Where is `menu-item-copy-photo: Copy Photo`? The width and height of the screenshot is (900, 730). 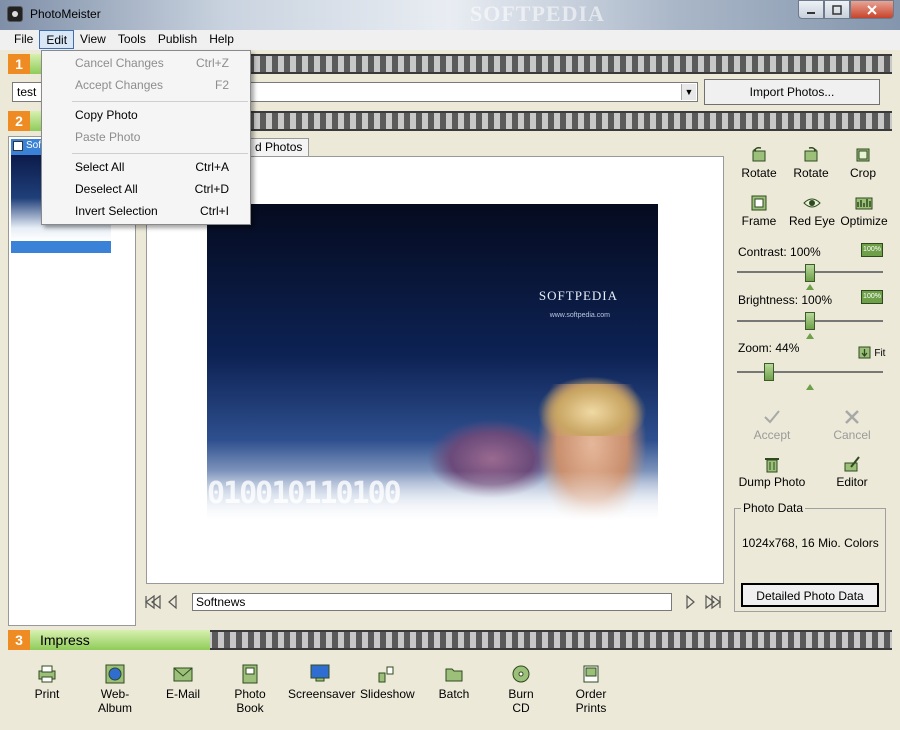
menu-item-copy-photo: Copy Photo is located at coordinates (146, 115).